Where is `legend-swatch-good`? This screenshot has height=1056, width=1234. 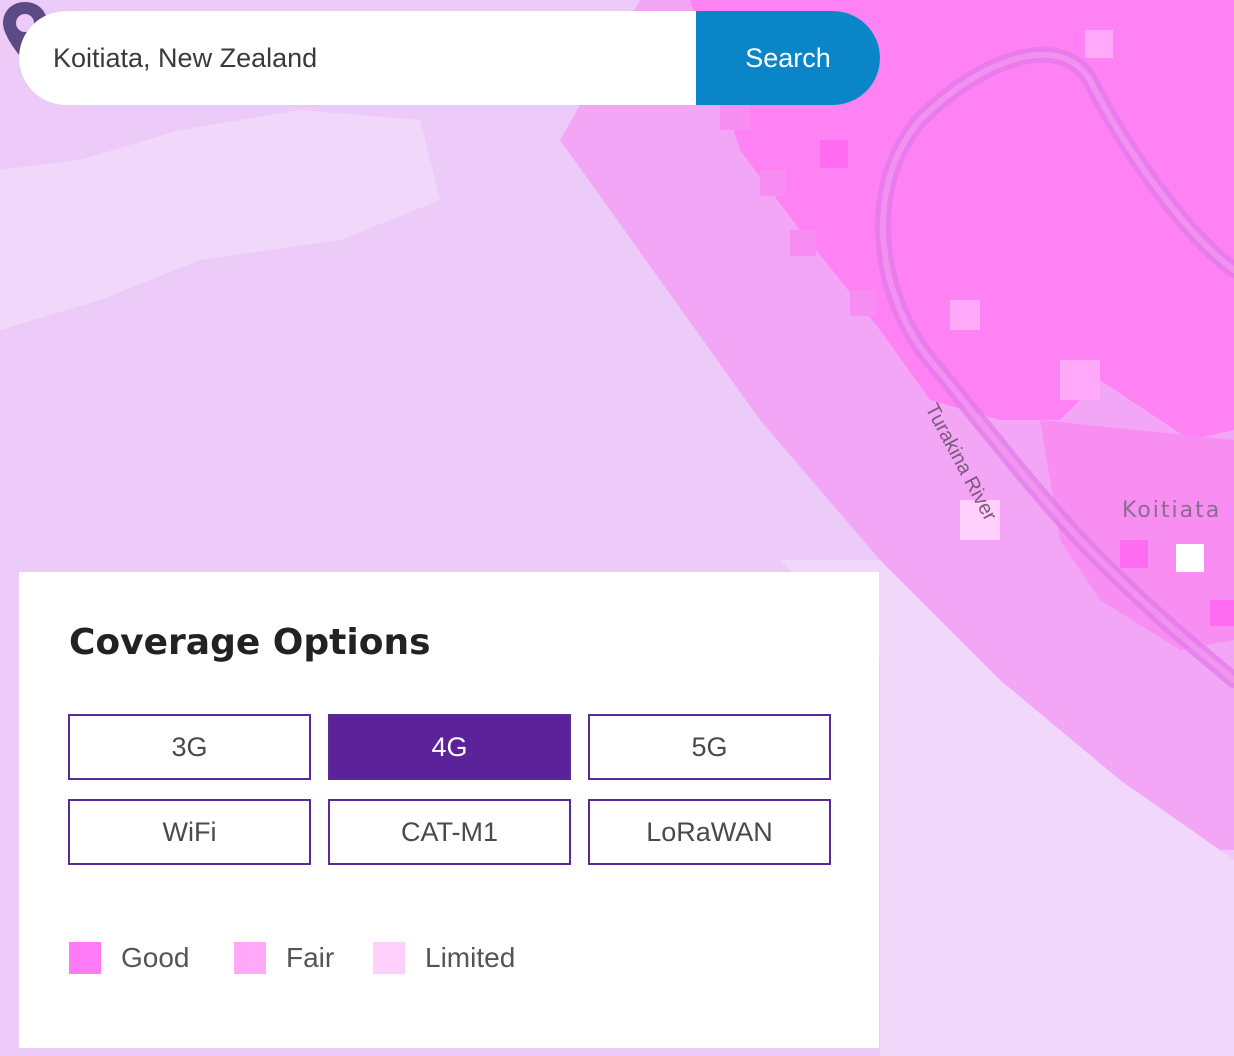
legend-swatch-good is located at coordinates (85, 958).